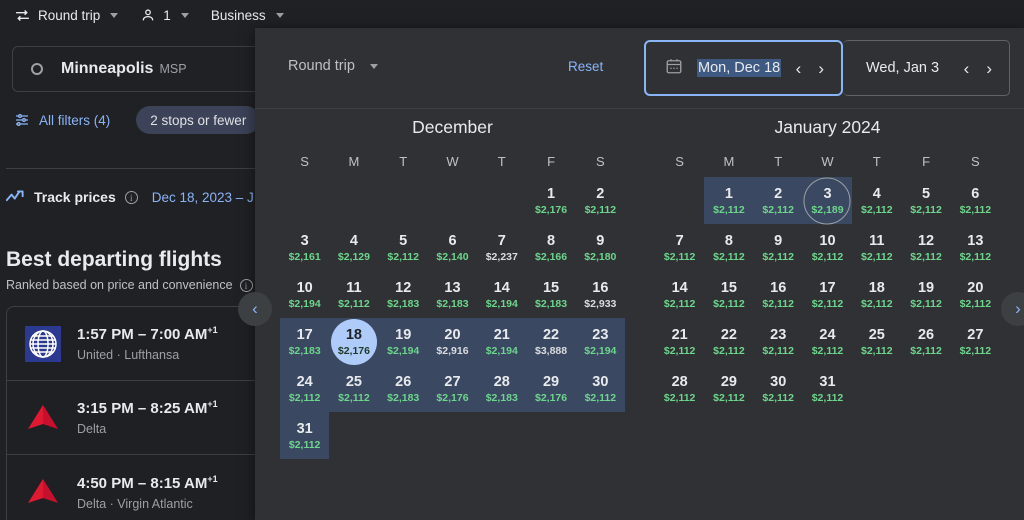  I want to click on calendar-day-cell: 19 $2,112, so click(925, 294).